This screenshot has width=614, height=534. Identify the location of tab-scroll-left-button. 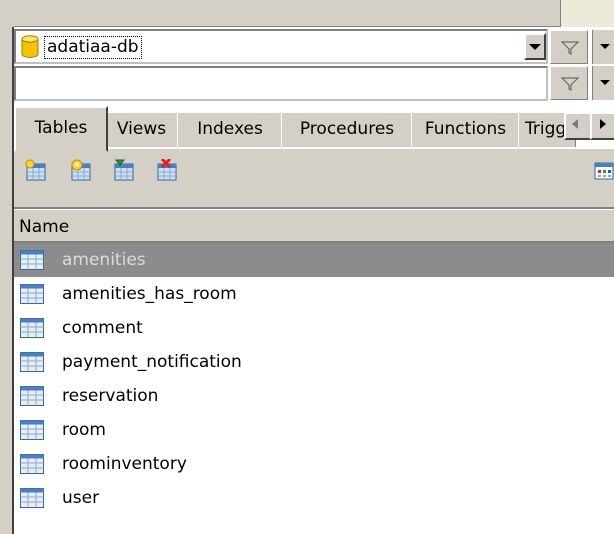
(578, 126).